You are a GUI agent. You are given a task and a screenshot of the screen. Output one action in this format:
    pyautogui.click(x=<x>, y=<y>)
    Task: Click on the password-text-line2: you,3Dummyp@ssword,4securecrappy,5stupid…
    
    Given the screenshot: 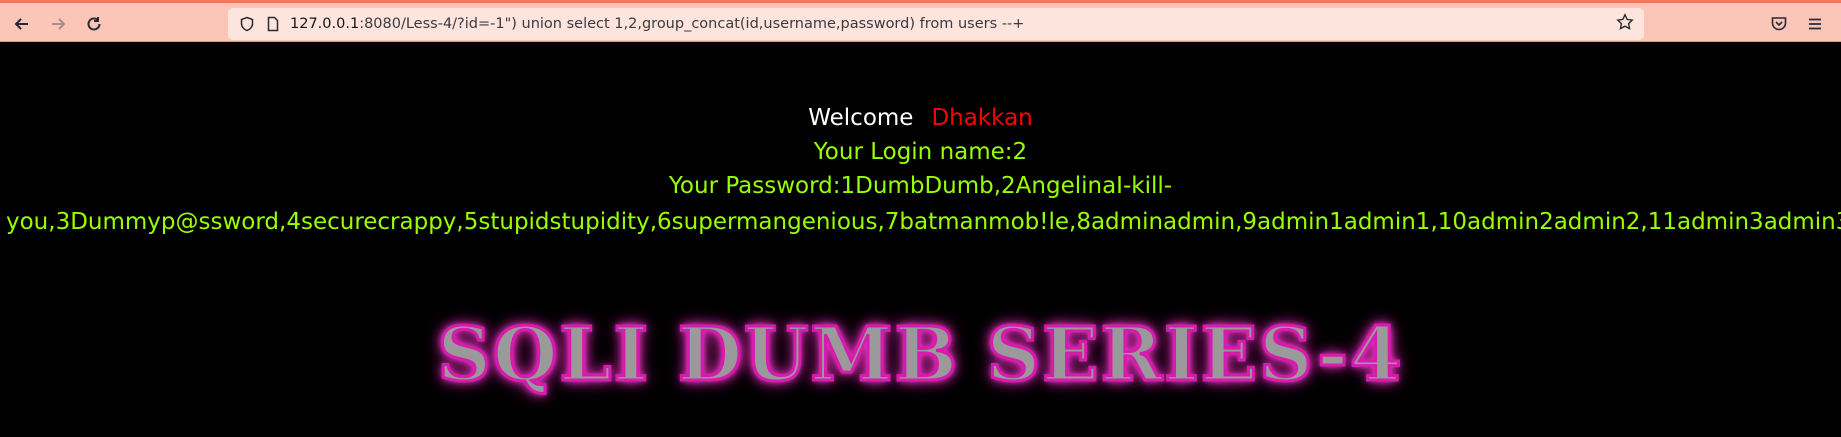 What is the action you would take?
    pyautogui.click(x=923, y=222)
    